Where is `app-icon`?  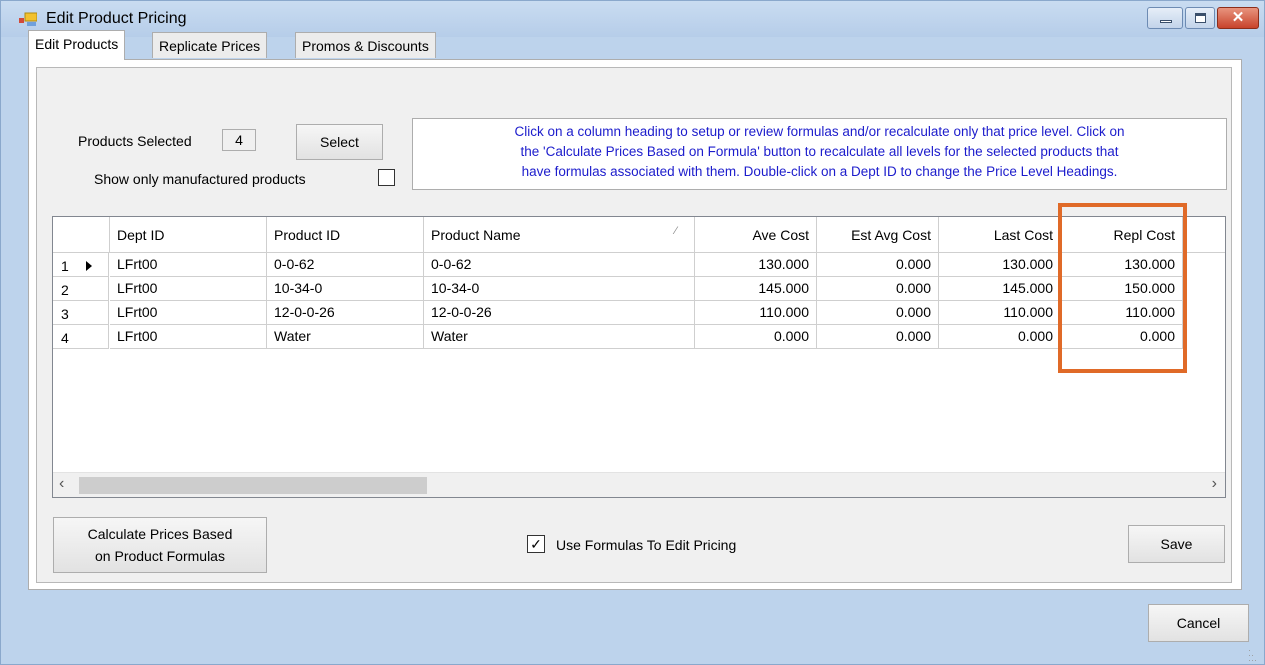 app-icon is located at coordinates (28, 19).